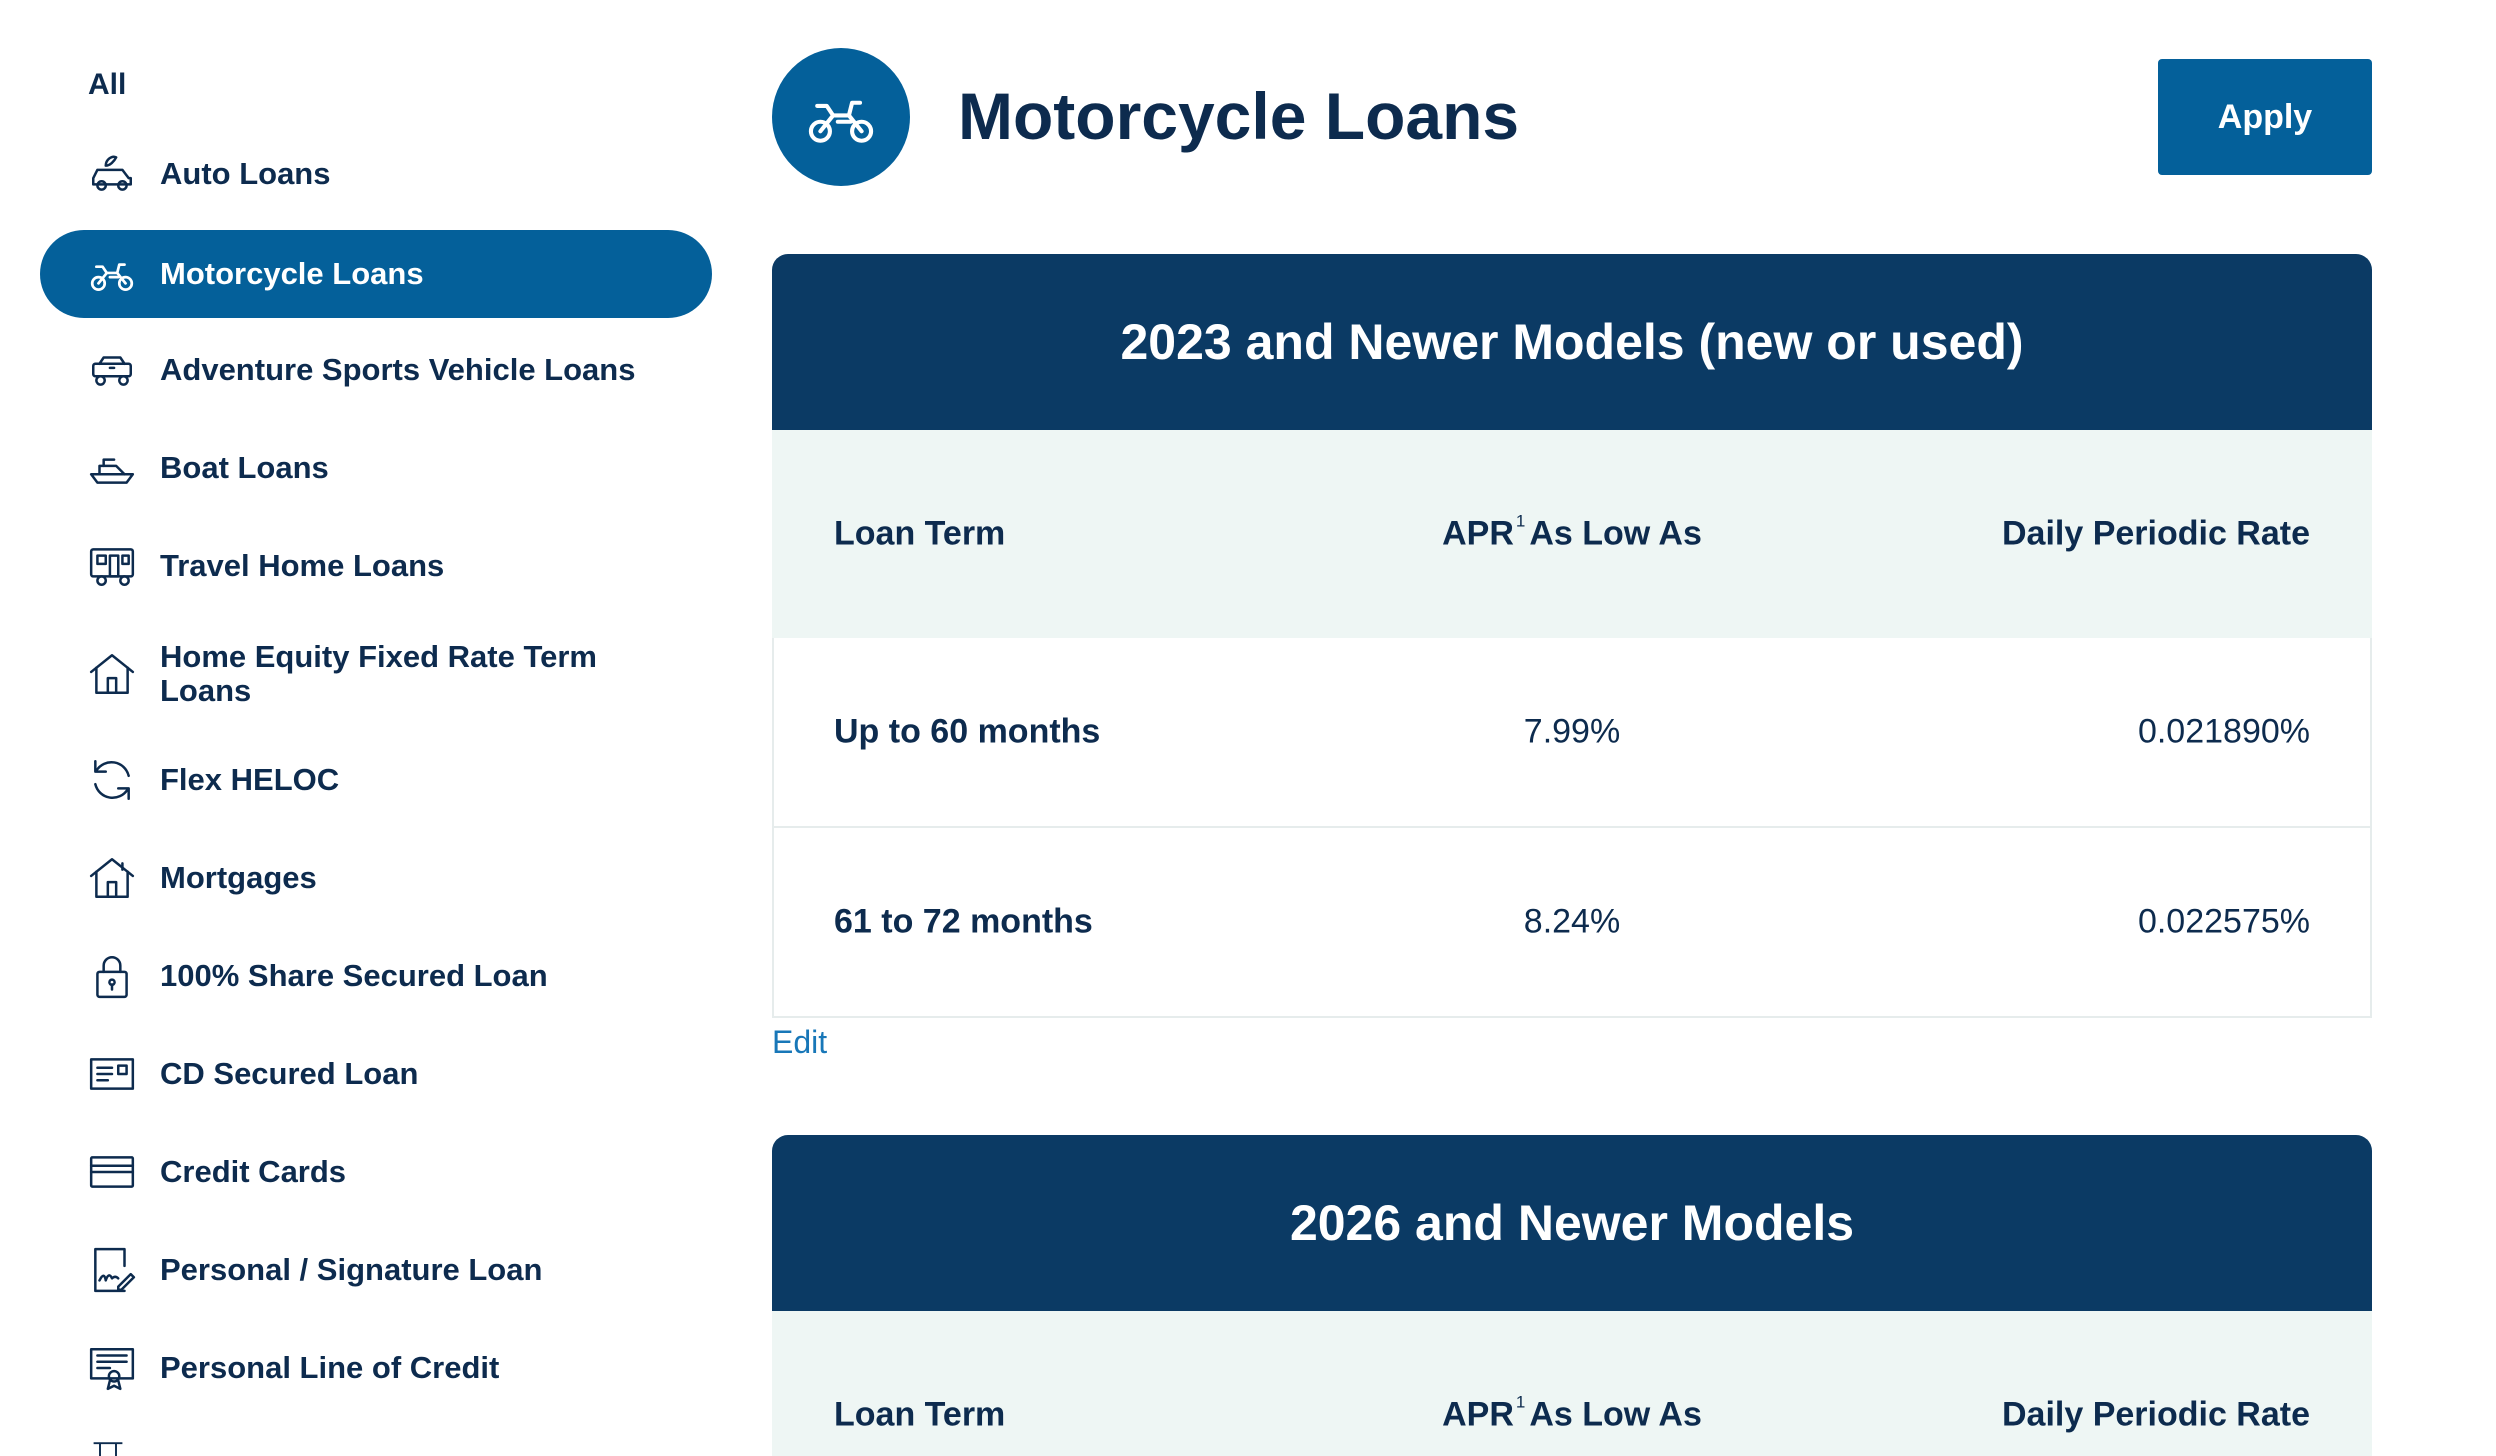  What do you see at coordinates (108, 1448) in the screenshot?
I see `sidebar-item-next-icon` at bounding box center [108, 1448].